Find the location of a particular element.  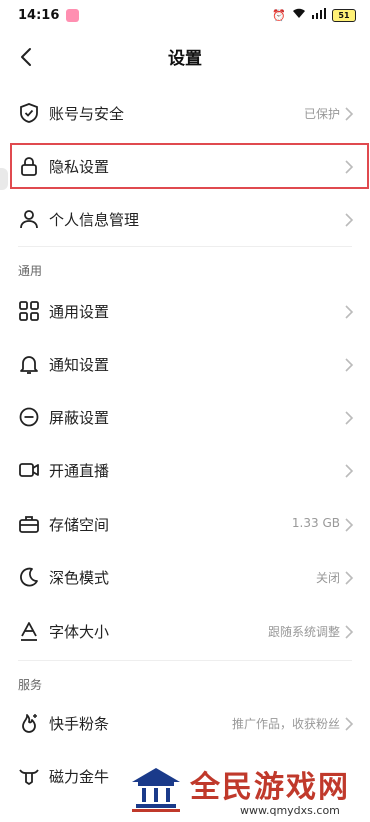

block-icon is located at coordinates (29, 417).